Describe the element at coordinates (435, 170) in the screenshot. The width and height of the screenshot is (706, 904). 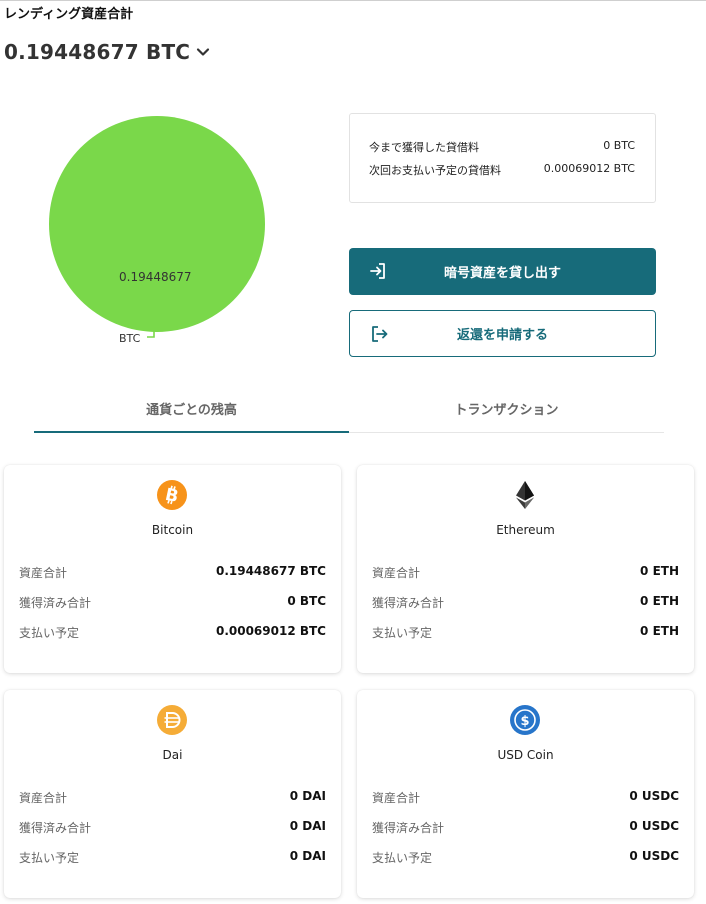
I see `next-fee-label: 次回お支払い予定の貸借料` at that location.